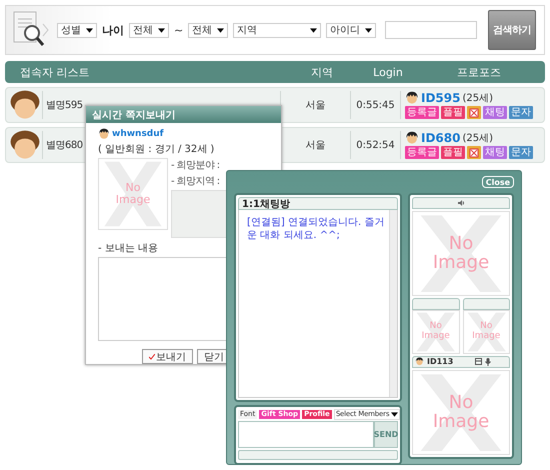 Image resolution: width=550 pixels, height=470 pixels. I want to click on user-id: ID595, so click(440, 98).